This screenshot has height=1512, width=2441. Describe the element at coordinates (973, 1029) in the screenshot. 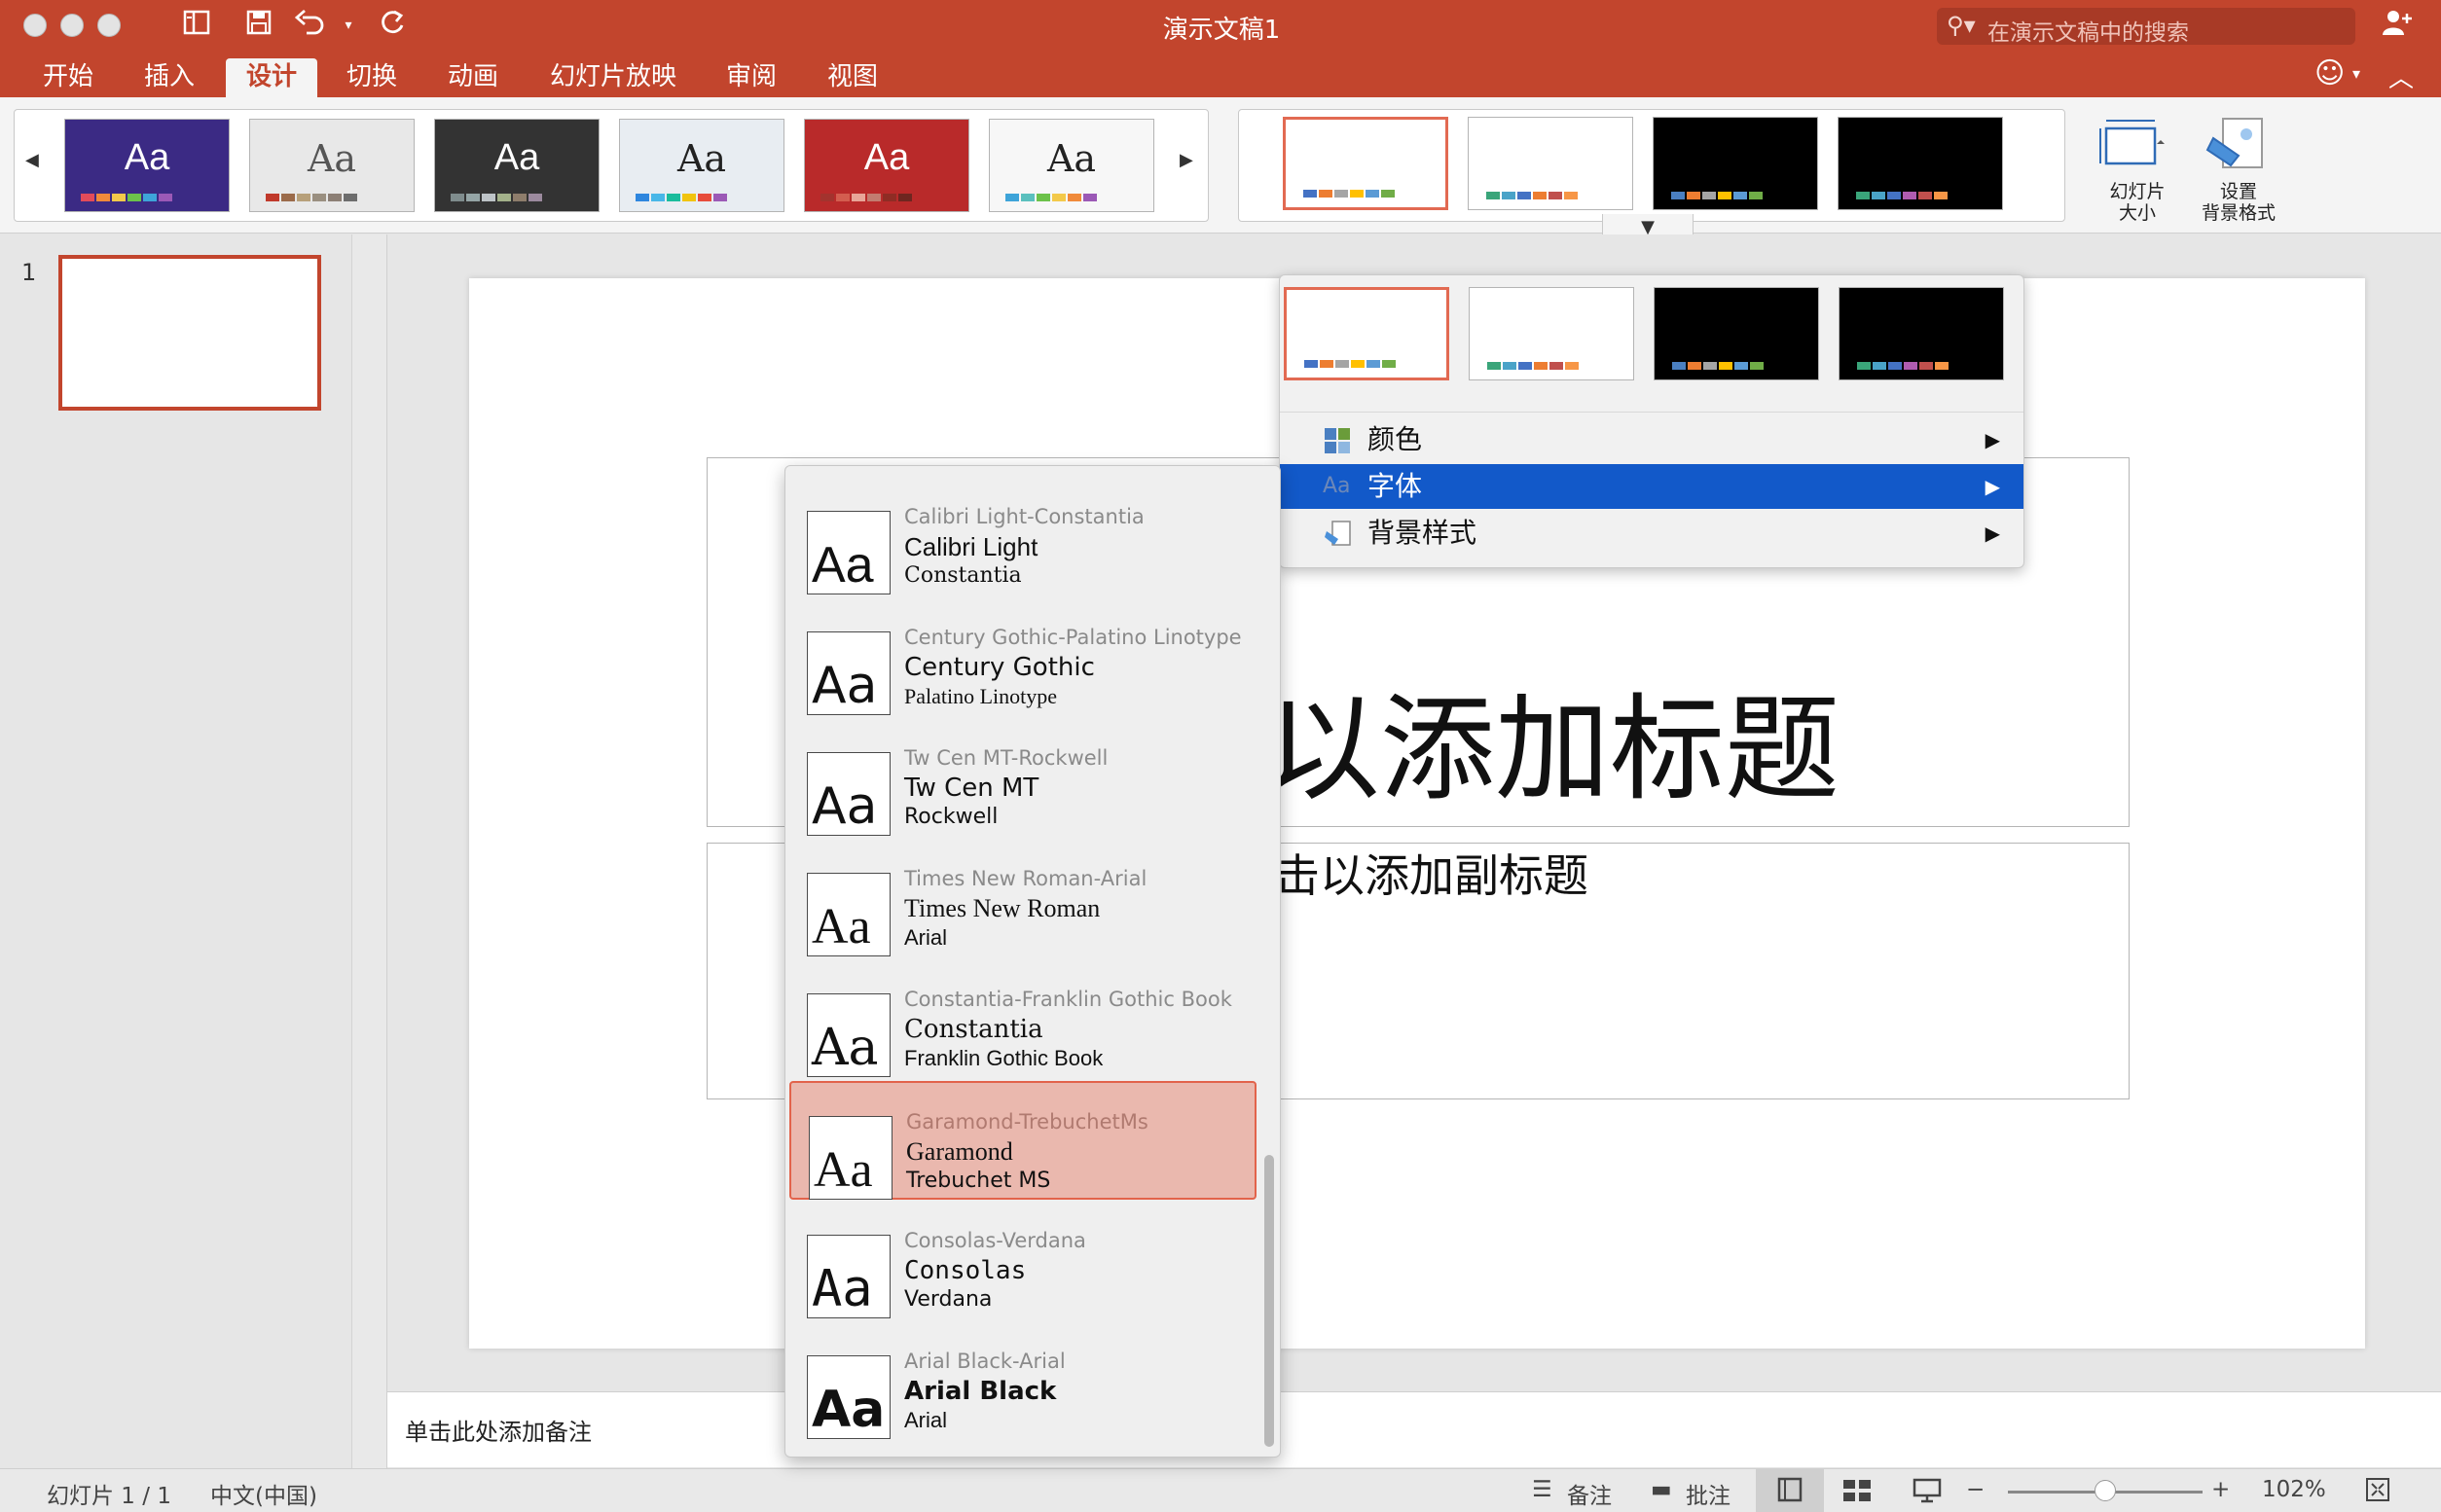

I see `heading-font-name: Constantia` at that location.